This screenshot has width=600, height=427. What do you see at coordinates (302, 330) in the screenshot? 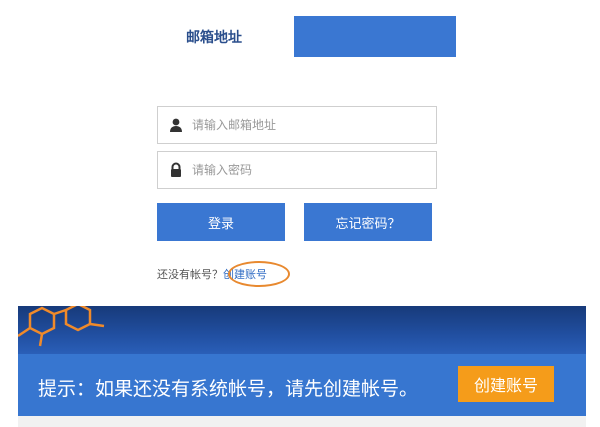
I see `banner-decoration` at bounding box center [302, 330].